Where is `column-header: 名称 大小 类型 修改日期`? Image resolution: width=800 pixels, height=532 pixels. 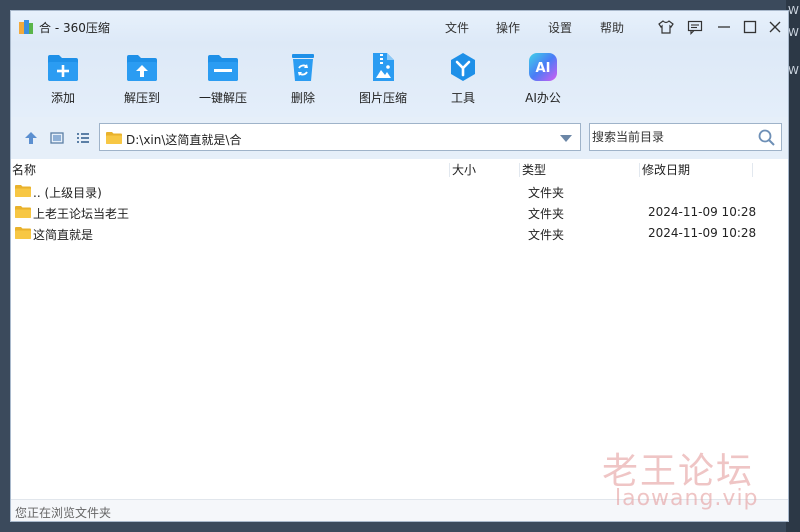 column-header: 名称 大小 类型 修改日期 is located at coordinates (399, 170).